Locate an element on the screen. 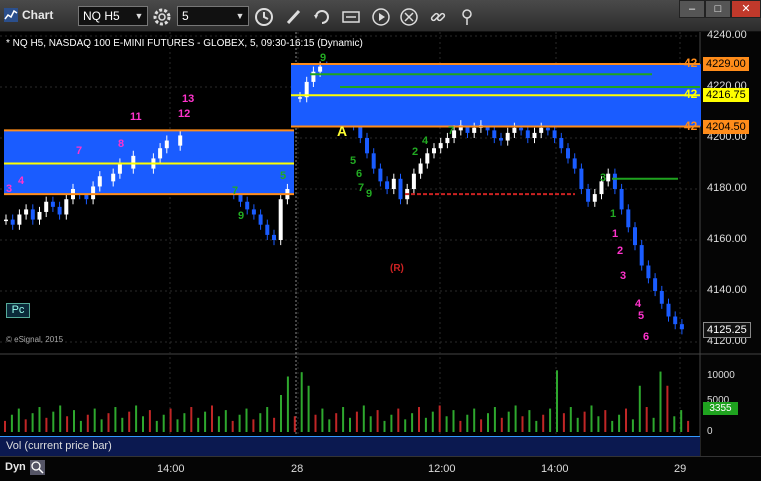 This screenshot has width=761, height=481. data-window-icon is located at coordinates (351, 17).